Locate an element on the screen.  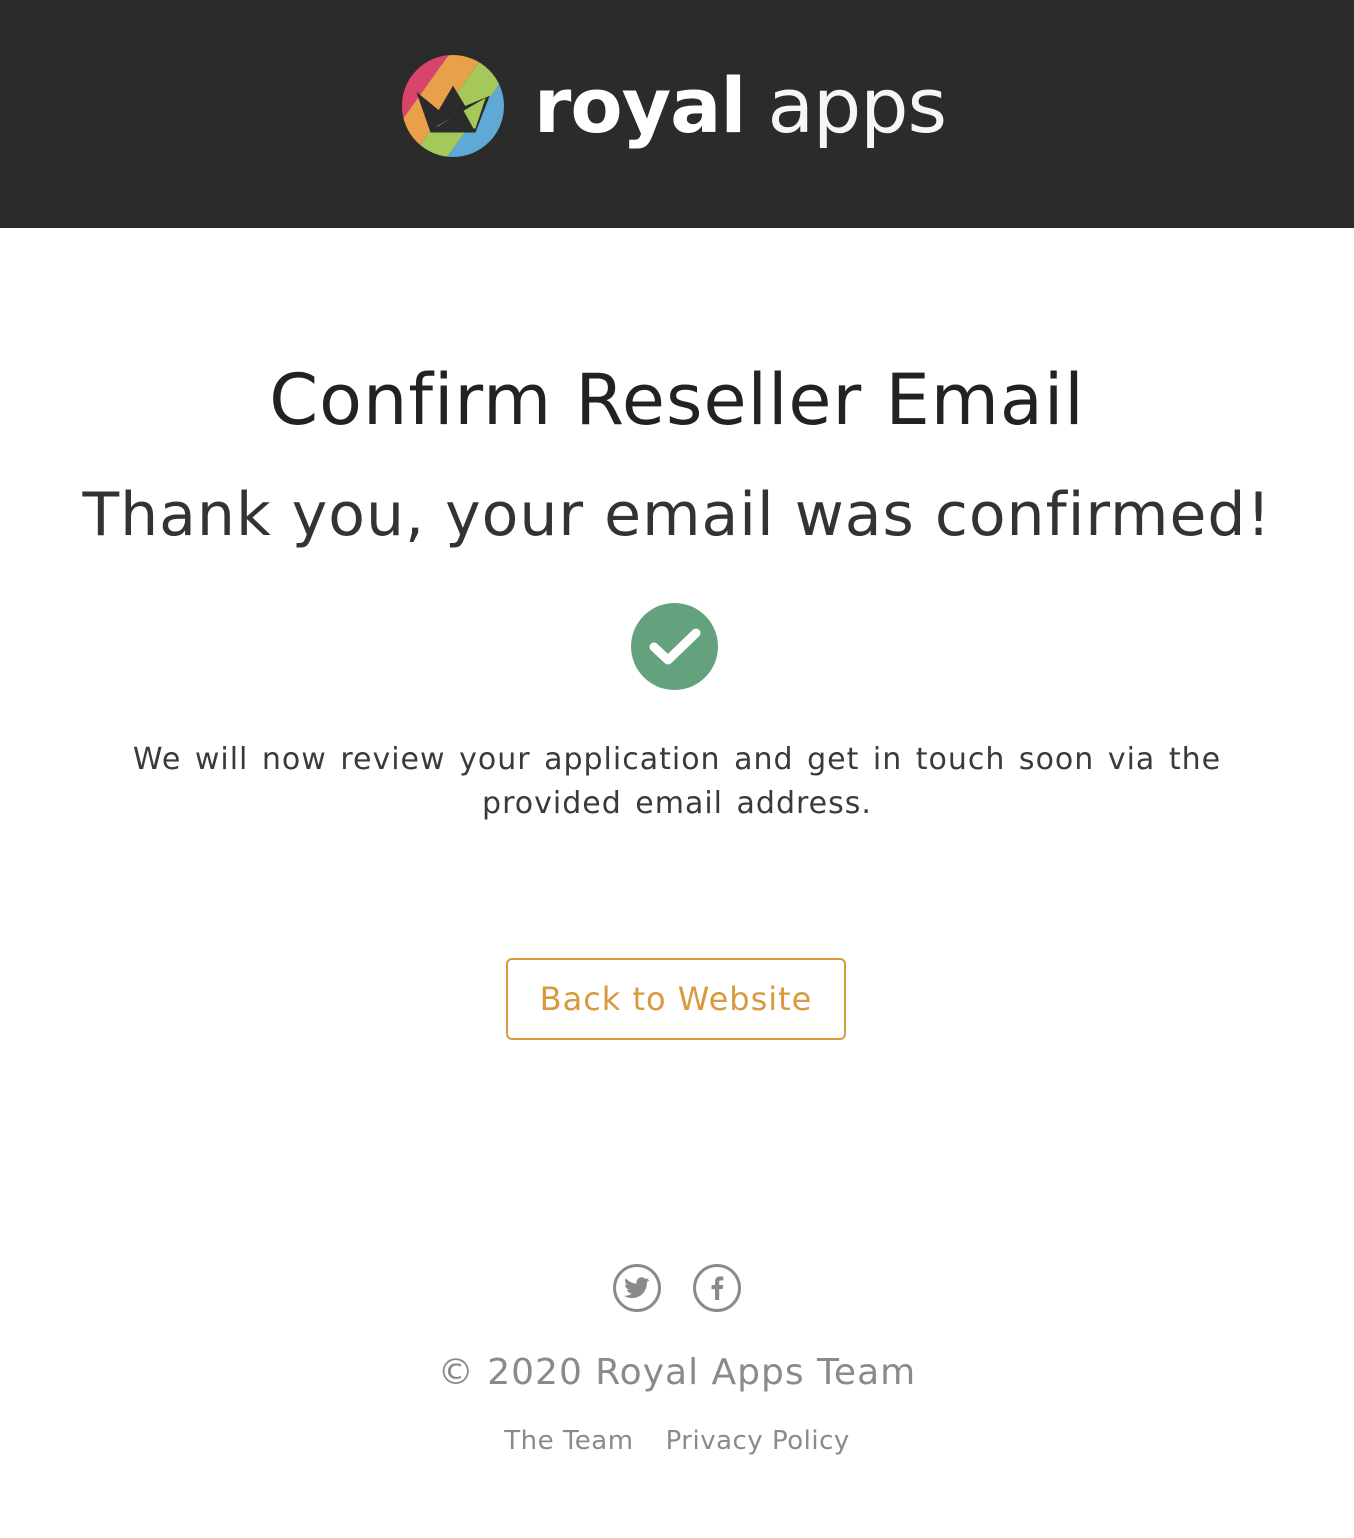
twitter-icon is located at coordinates (637, 1288).